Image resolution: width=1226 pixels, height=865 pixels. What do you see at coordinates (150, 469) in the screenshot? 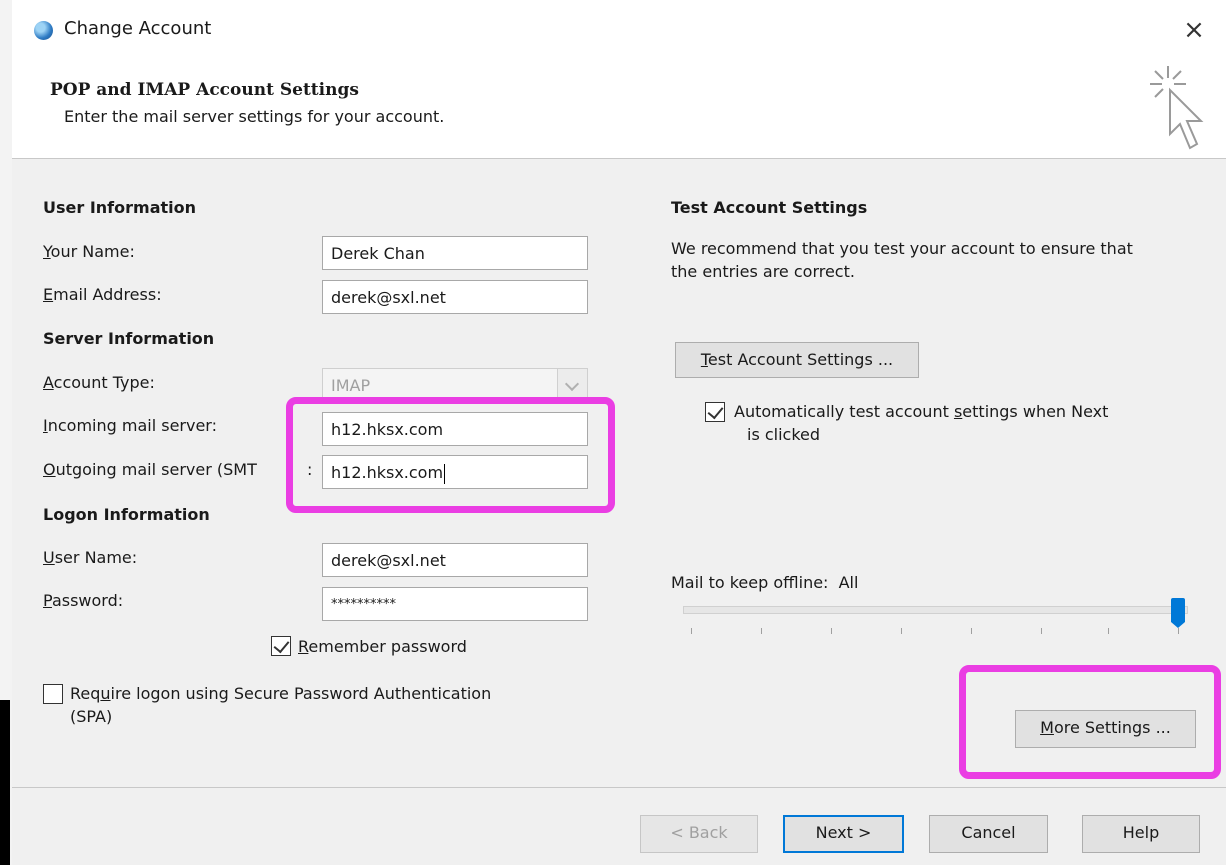
I see `outgoing-server-label: Outgoing mail server (SMT` at bounding box center [150, 469].